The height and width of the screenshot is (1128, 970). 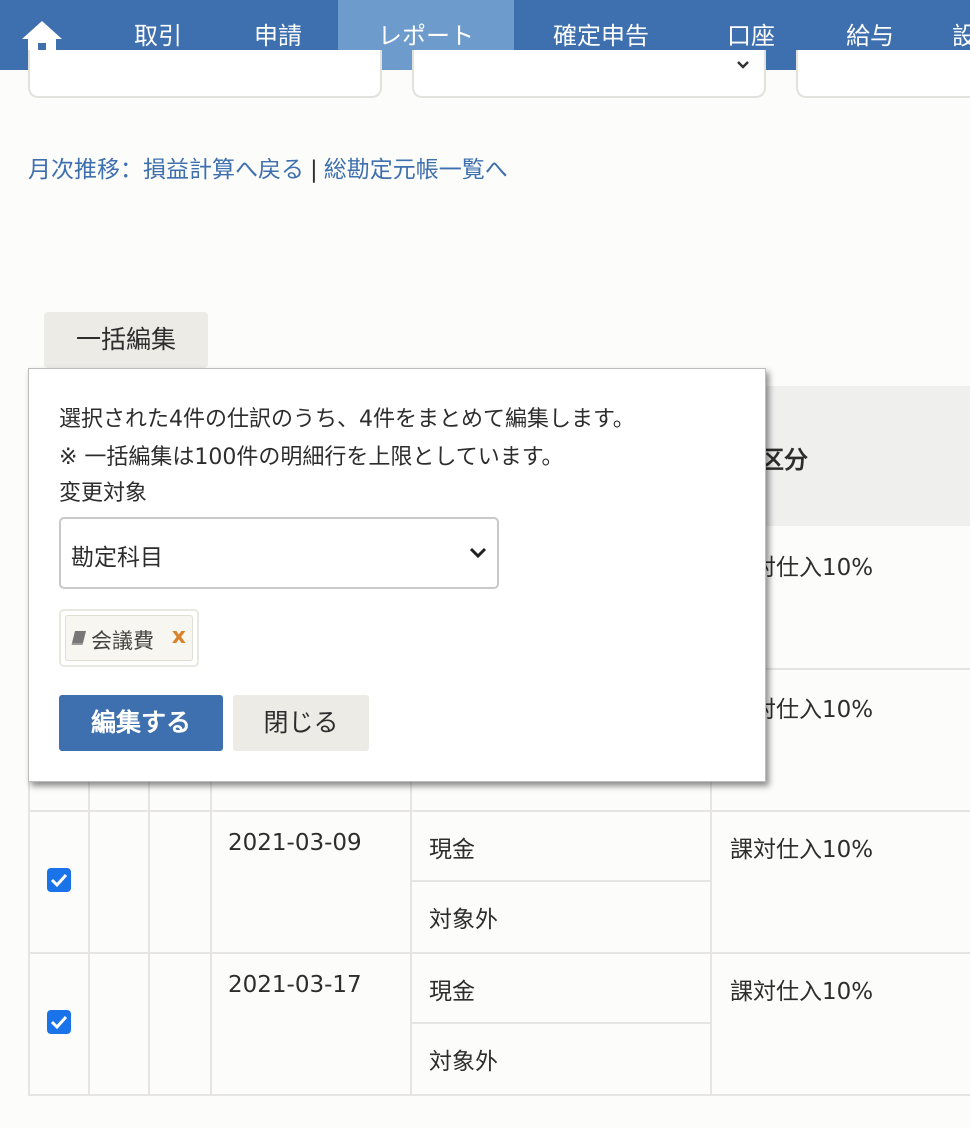 What do you see at coordinates (141, 723) in the screenshot?
I see `edit-button: 編集する` at bounding box center [141, 723].